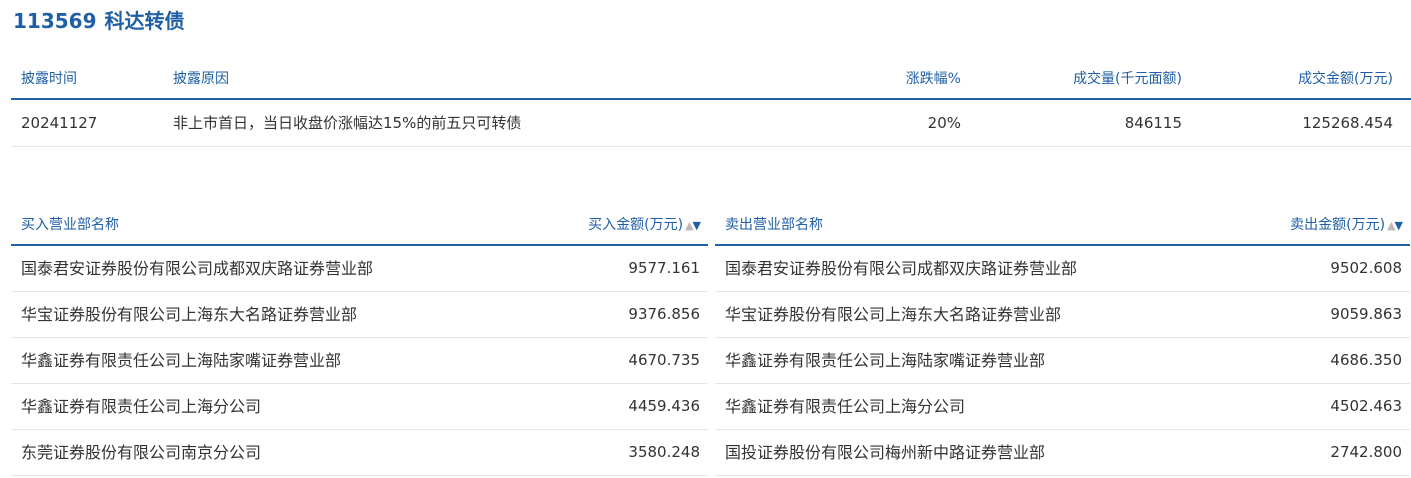 The image size is (1411, 478). Describe the element at coordinates (664, 314) in the screenshot. I see `buy-amount: 9376.856` at that location.